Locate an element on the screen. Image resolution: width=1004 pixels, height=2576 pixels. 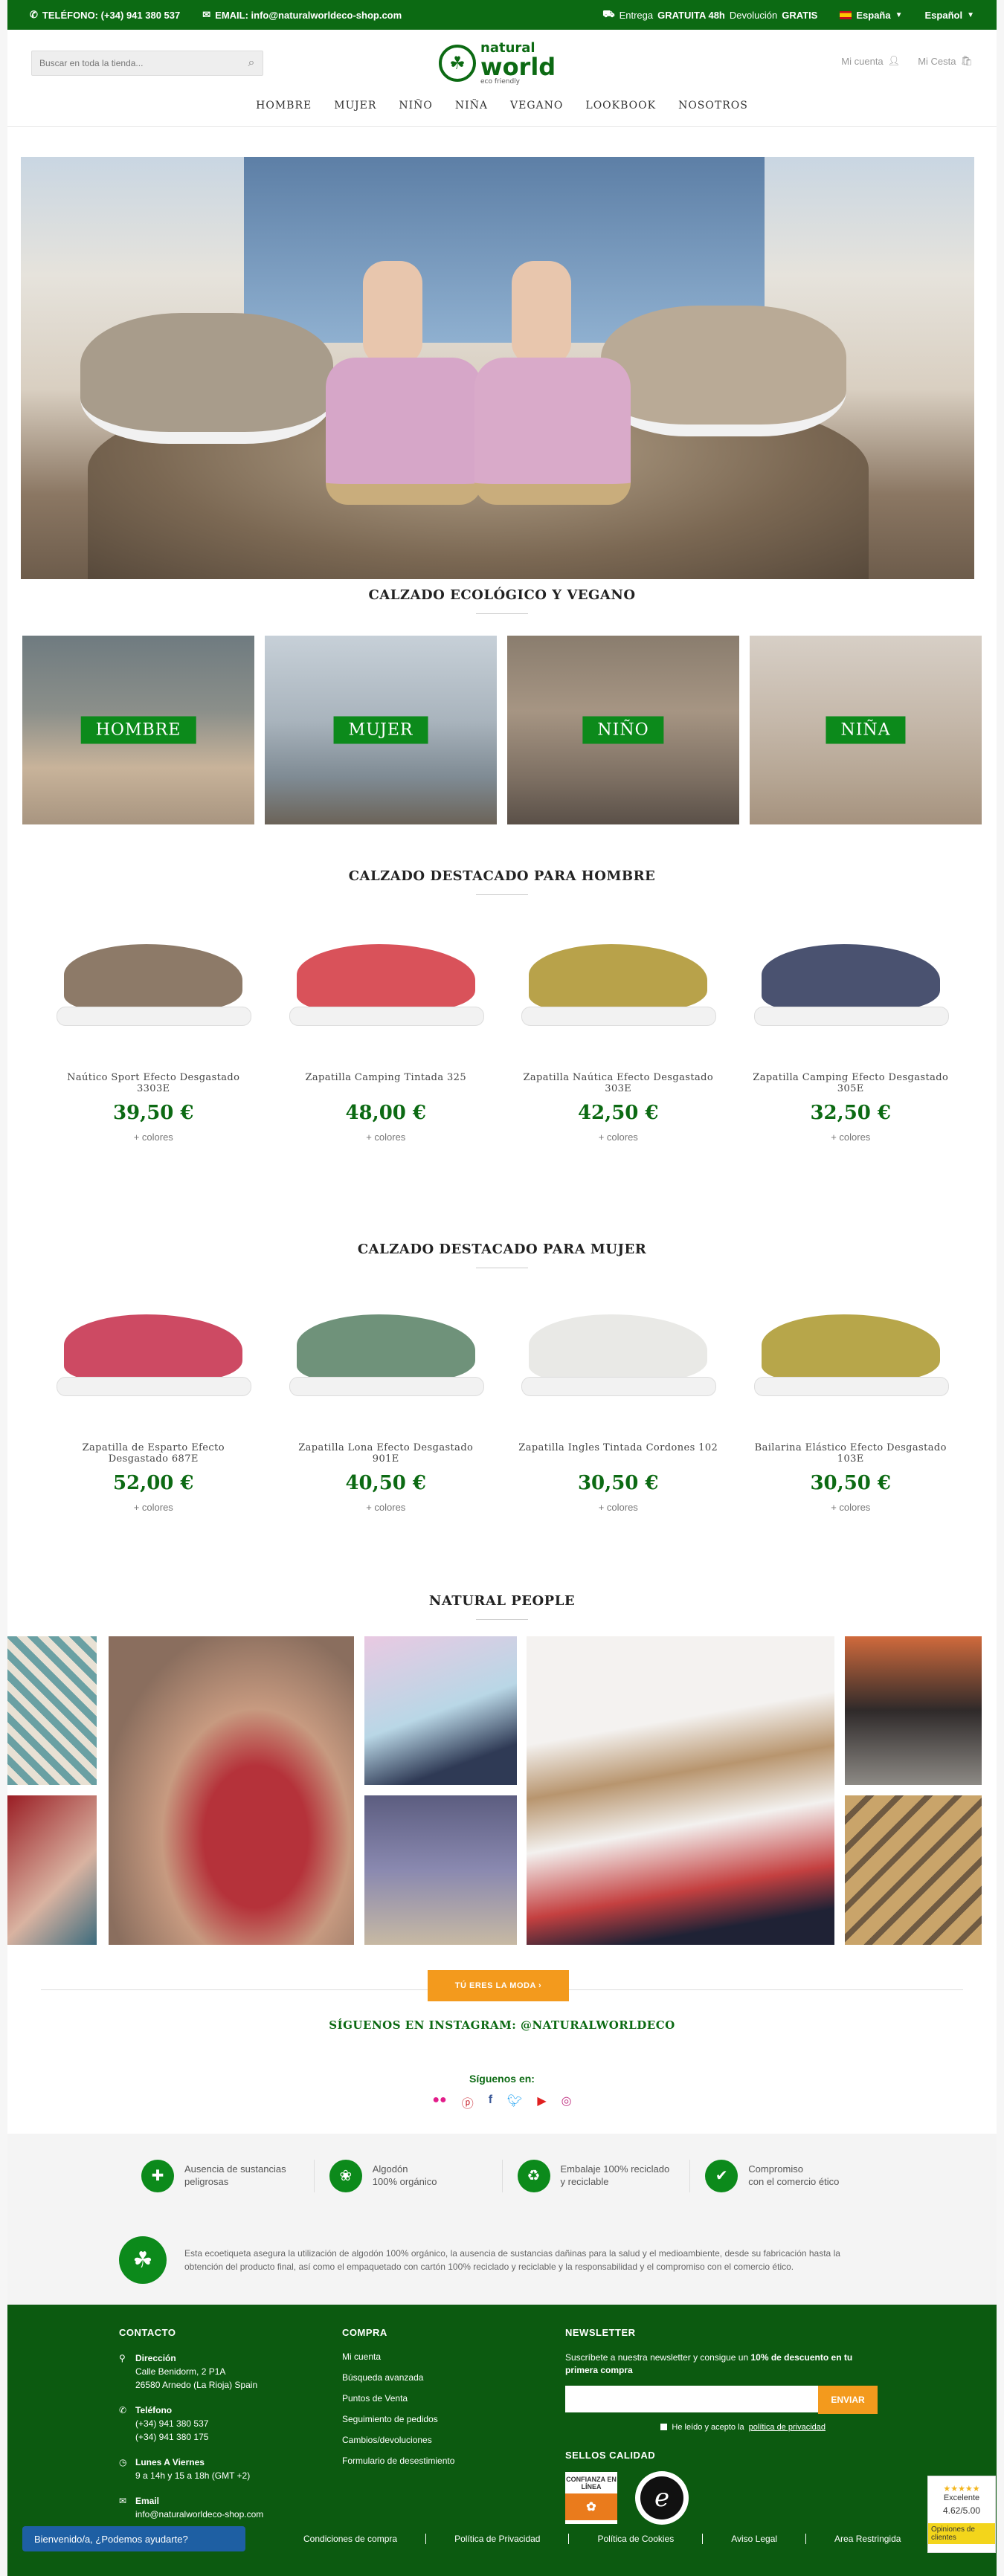
product-name: Naútico Sport Efecto Desgastado 3303E is located at coordinates (153, 1084).